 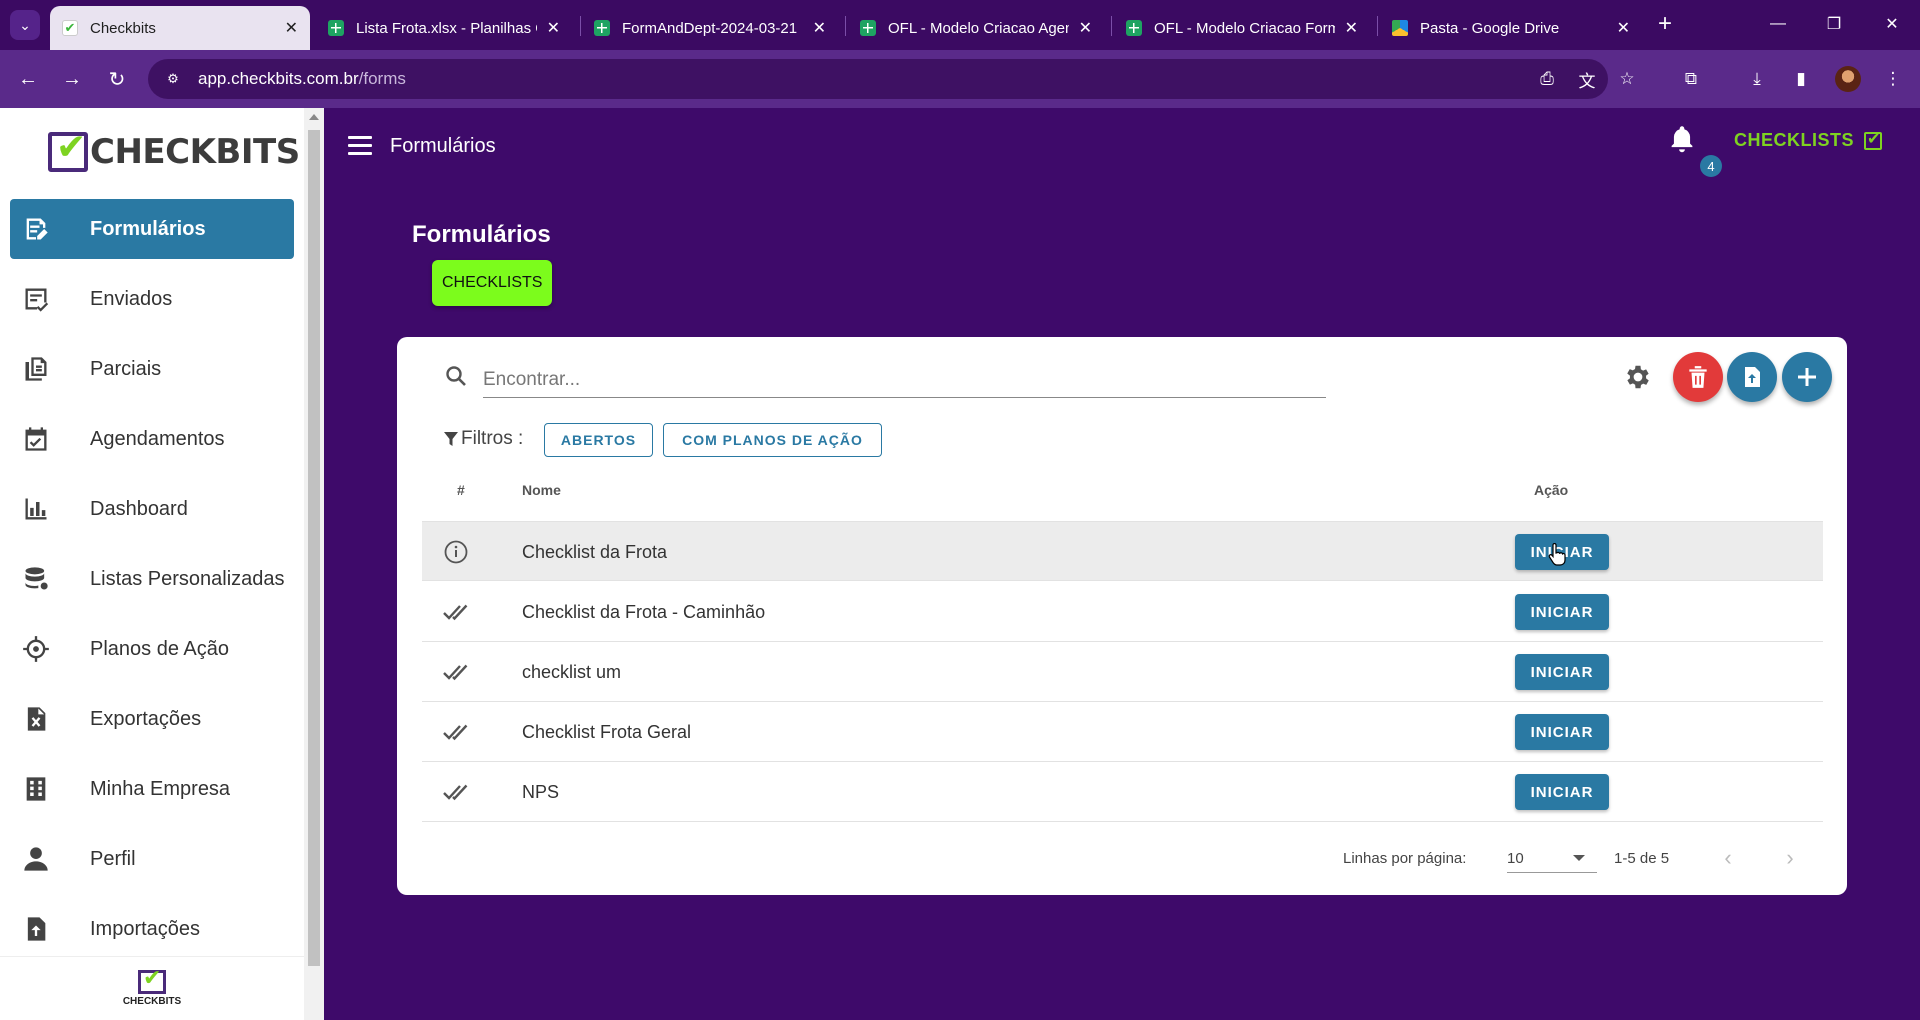 I want to click on tab-title: OFL - Modelo Criacao Agen, so click(x=978, y=28).